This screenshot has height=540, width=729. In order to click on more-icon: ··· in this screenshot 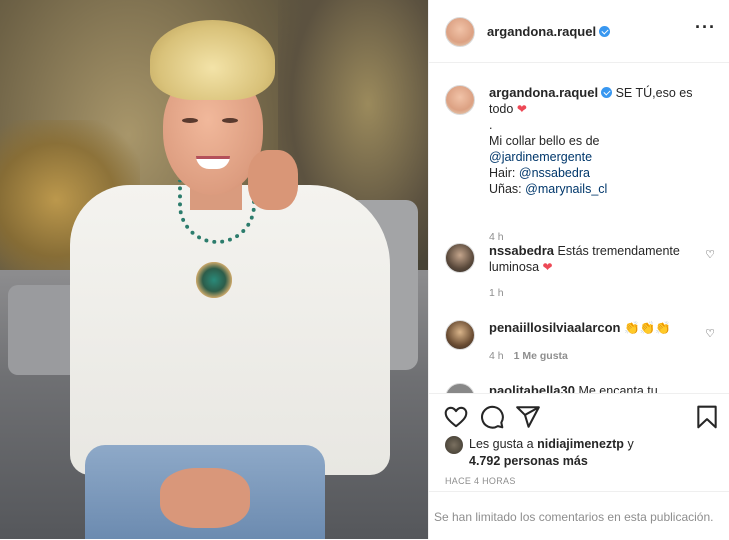, I will do `click(705, 27)`.